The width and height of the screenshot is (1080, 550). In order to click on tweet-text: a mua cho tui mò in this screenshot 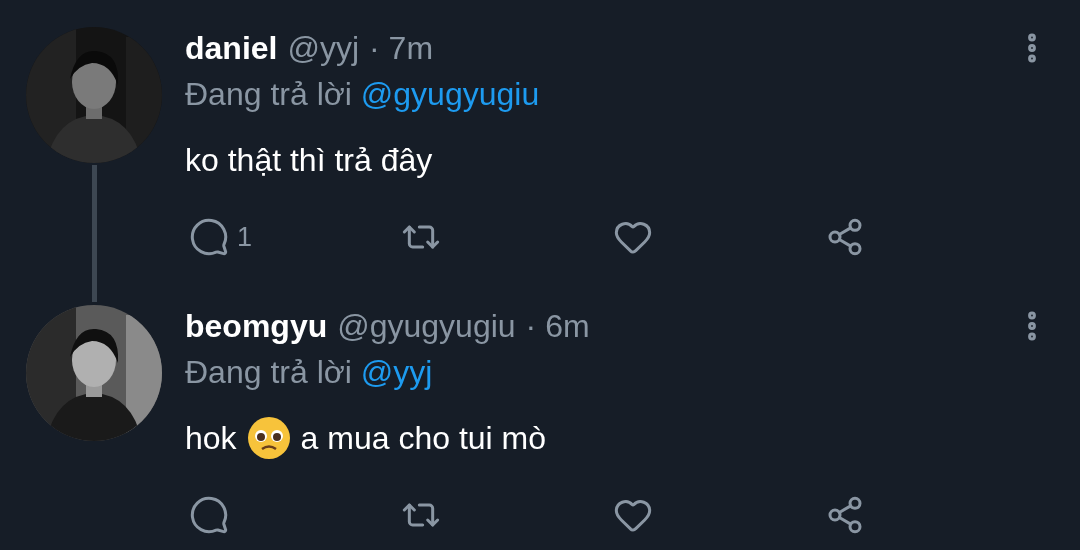, I will do `click(423, 438)`.